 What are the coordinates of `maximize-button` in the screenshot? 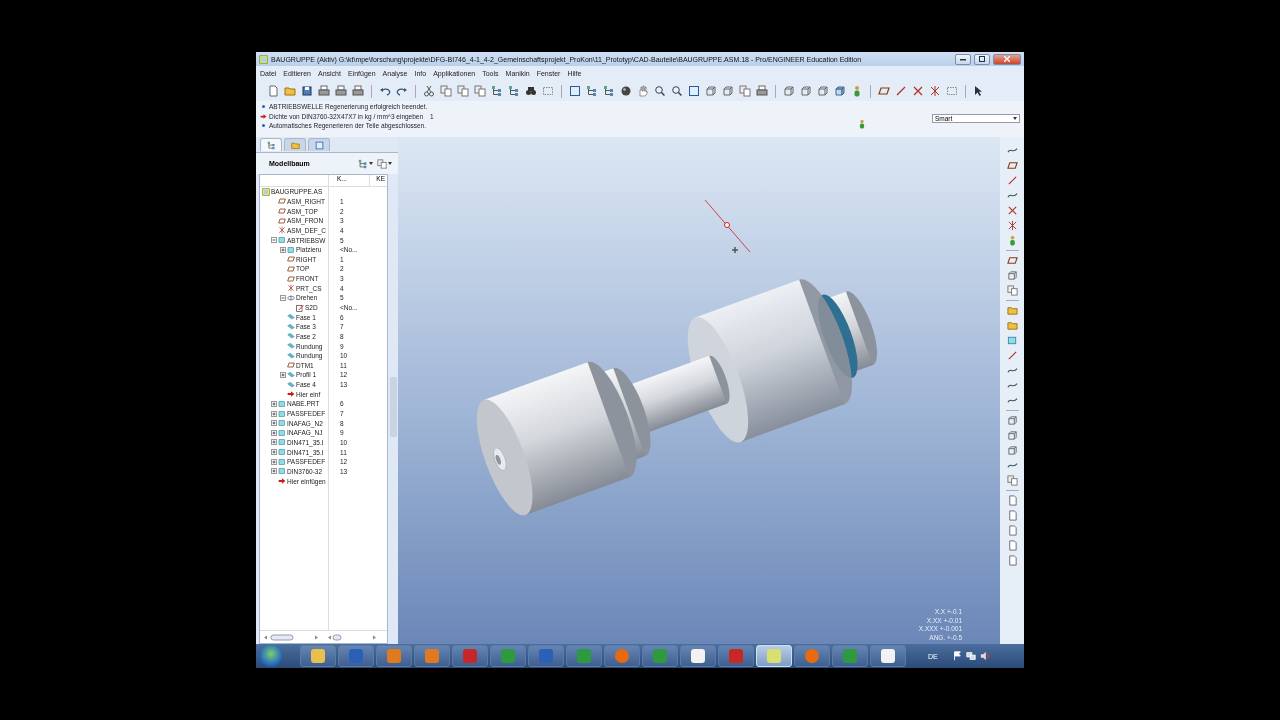 It's located at (982, 59).